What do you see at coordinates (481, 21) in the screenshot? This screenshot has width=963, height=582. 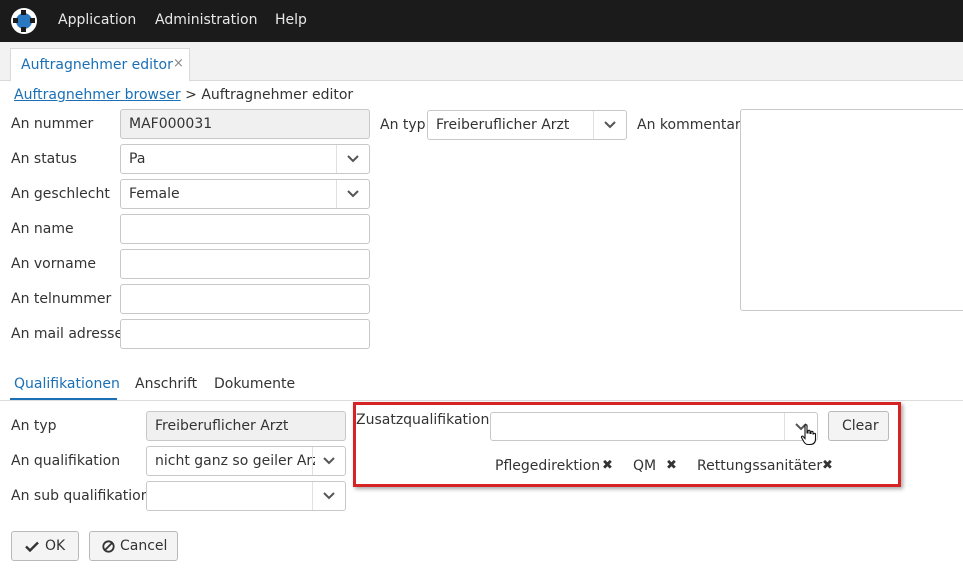 I see `top-menu-bar` at bounding box center [481, 21].